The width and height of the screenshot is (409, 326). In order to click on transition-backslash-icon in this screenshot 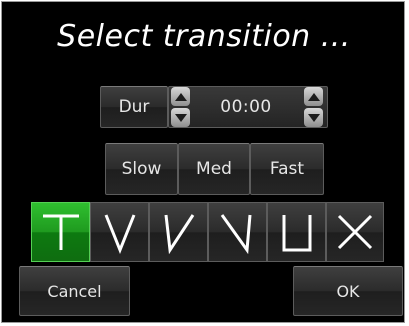, I will do `click(235, 234)`.